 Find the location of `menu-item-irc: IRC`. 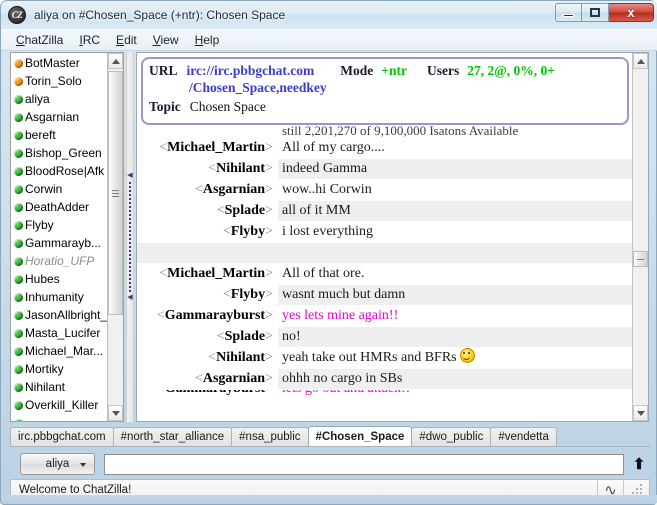

menu-item-irc: IRC is located at coordinates (89, 40).